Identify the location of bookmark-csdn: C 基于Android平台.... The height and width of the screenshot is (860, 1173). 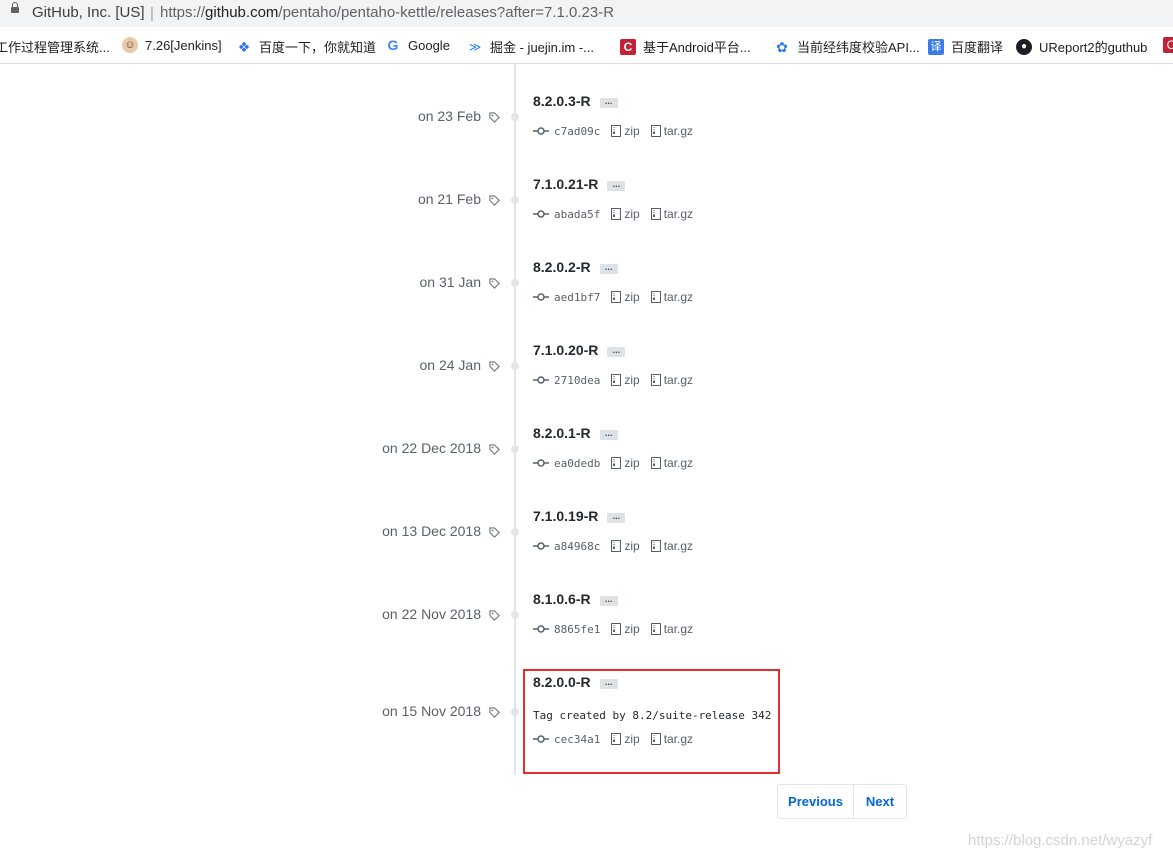
(685, 46).